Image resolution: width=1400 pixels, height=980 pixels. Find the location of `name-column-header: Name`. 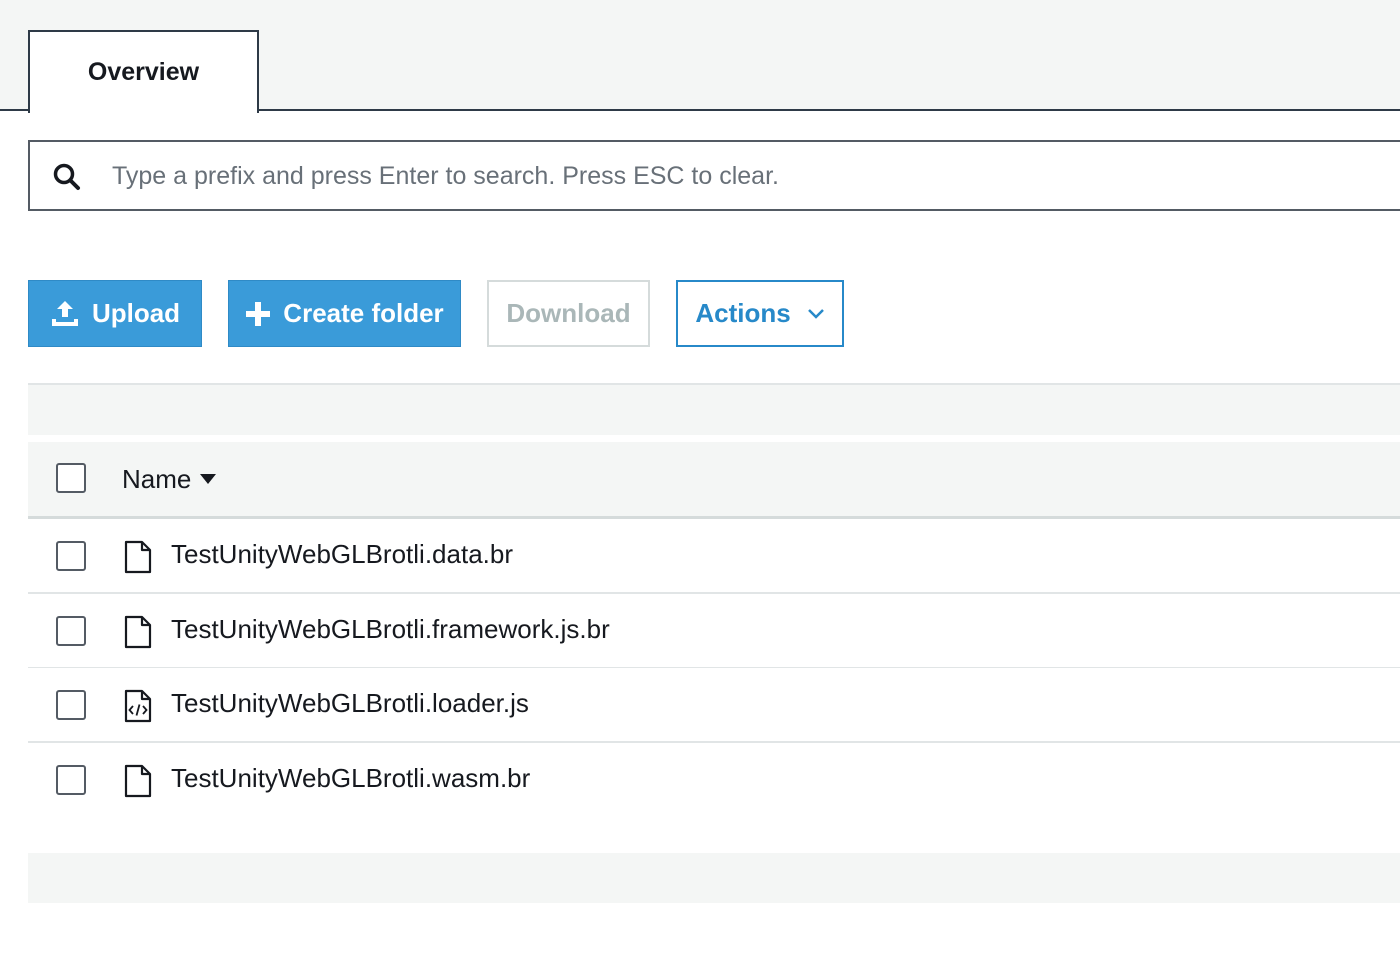

name-column-header: Name is located at coordinates (169, 479).